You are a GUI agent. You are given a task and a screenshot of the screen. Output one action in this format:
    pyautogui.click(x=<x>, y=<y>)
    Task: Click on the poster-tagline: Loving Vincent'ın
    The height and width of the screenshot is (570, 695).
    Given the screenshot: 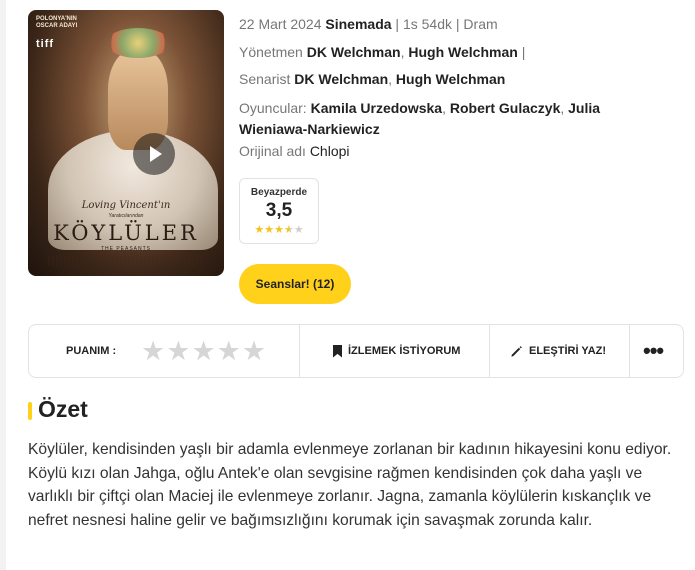 What is the action you would take?
    pyautogui.click(x=126, y=205)
    